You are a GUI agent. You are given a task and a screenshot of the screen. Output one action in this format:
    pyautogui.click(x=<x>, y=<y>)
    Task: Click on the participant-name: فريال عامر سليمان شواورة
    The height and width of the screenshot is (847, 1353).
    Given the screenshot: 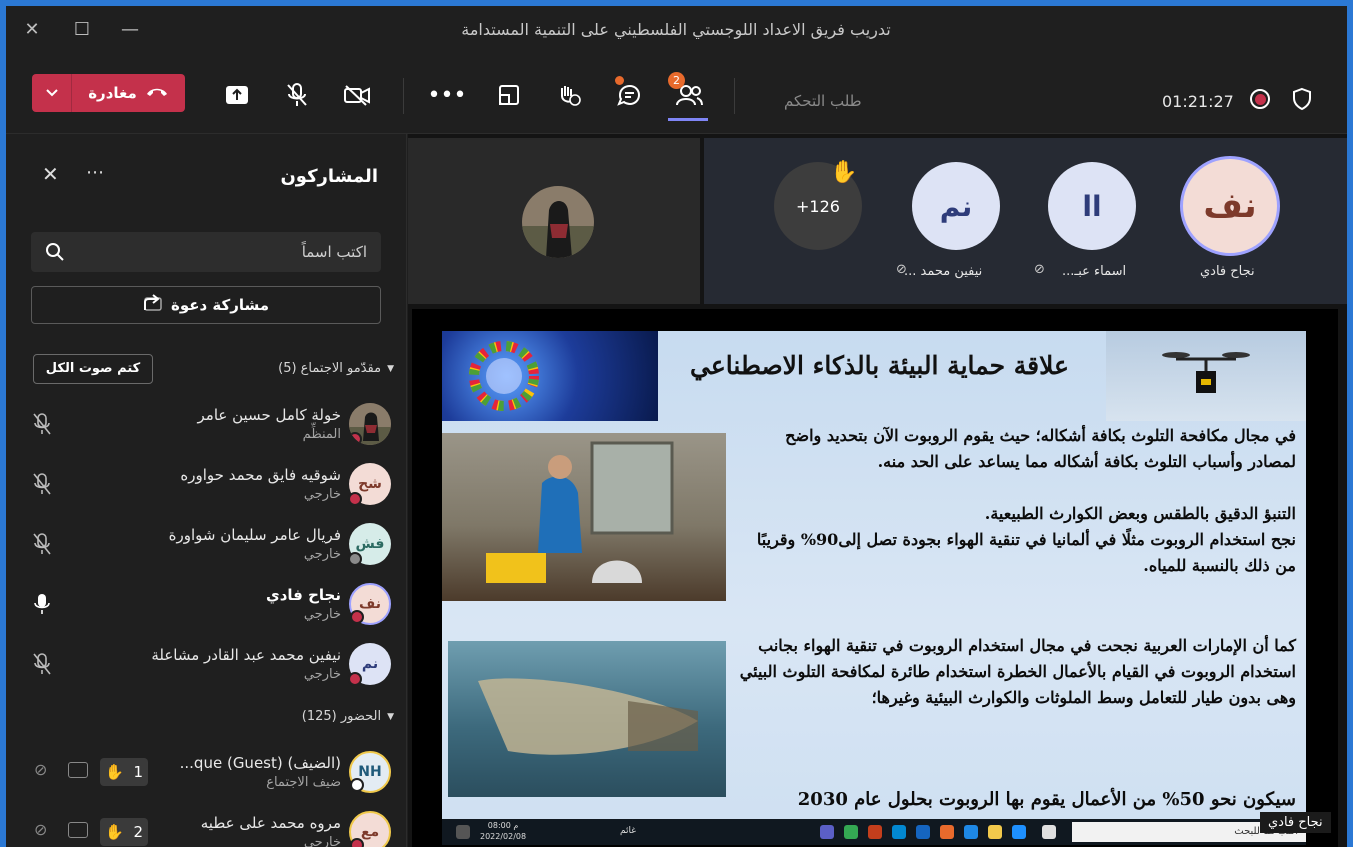 What is the action you would take?
    pyautogui.click(x=254, y=535)
    